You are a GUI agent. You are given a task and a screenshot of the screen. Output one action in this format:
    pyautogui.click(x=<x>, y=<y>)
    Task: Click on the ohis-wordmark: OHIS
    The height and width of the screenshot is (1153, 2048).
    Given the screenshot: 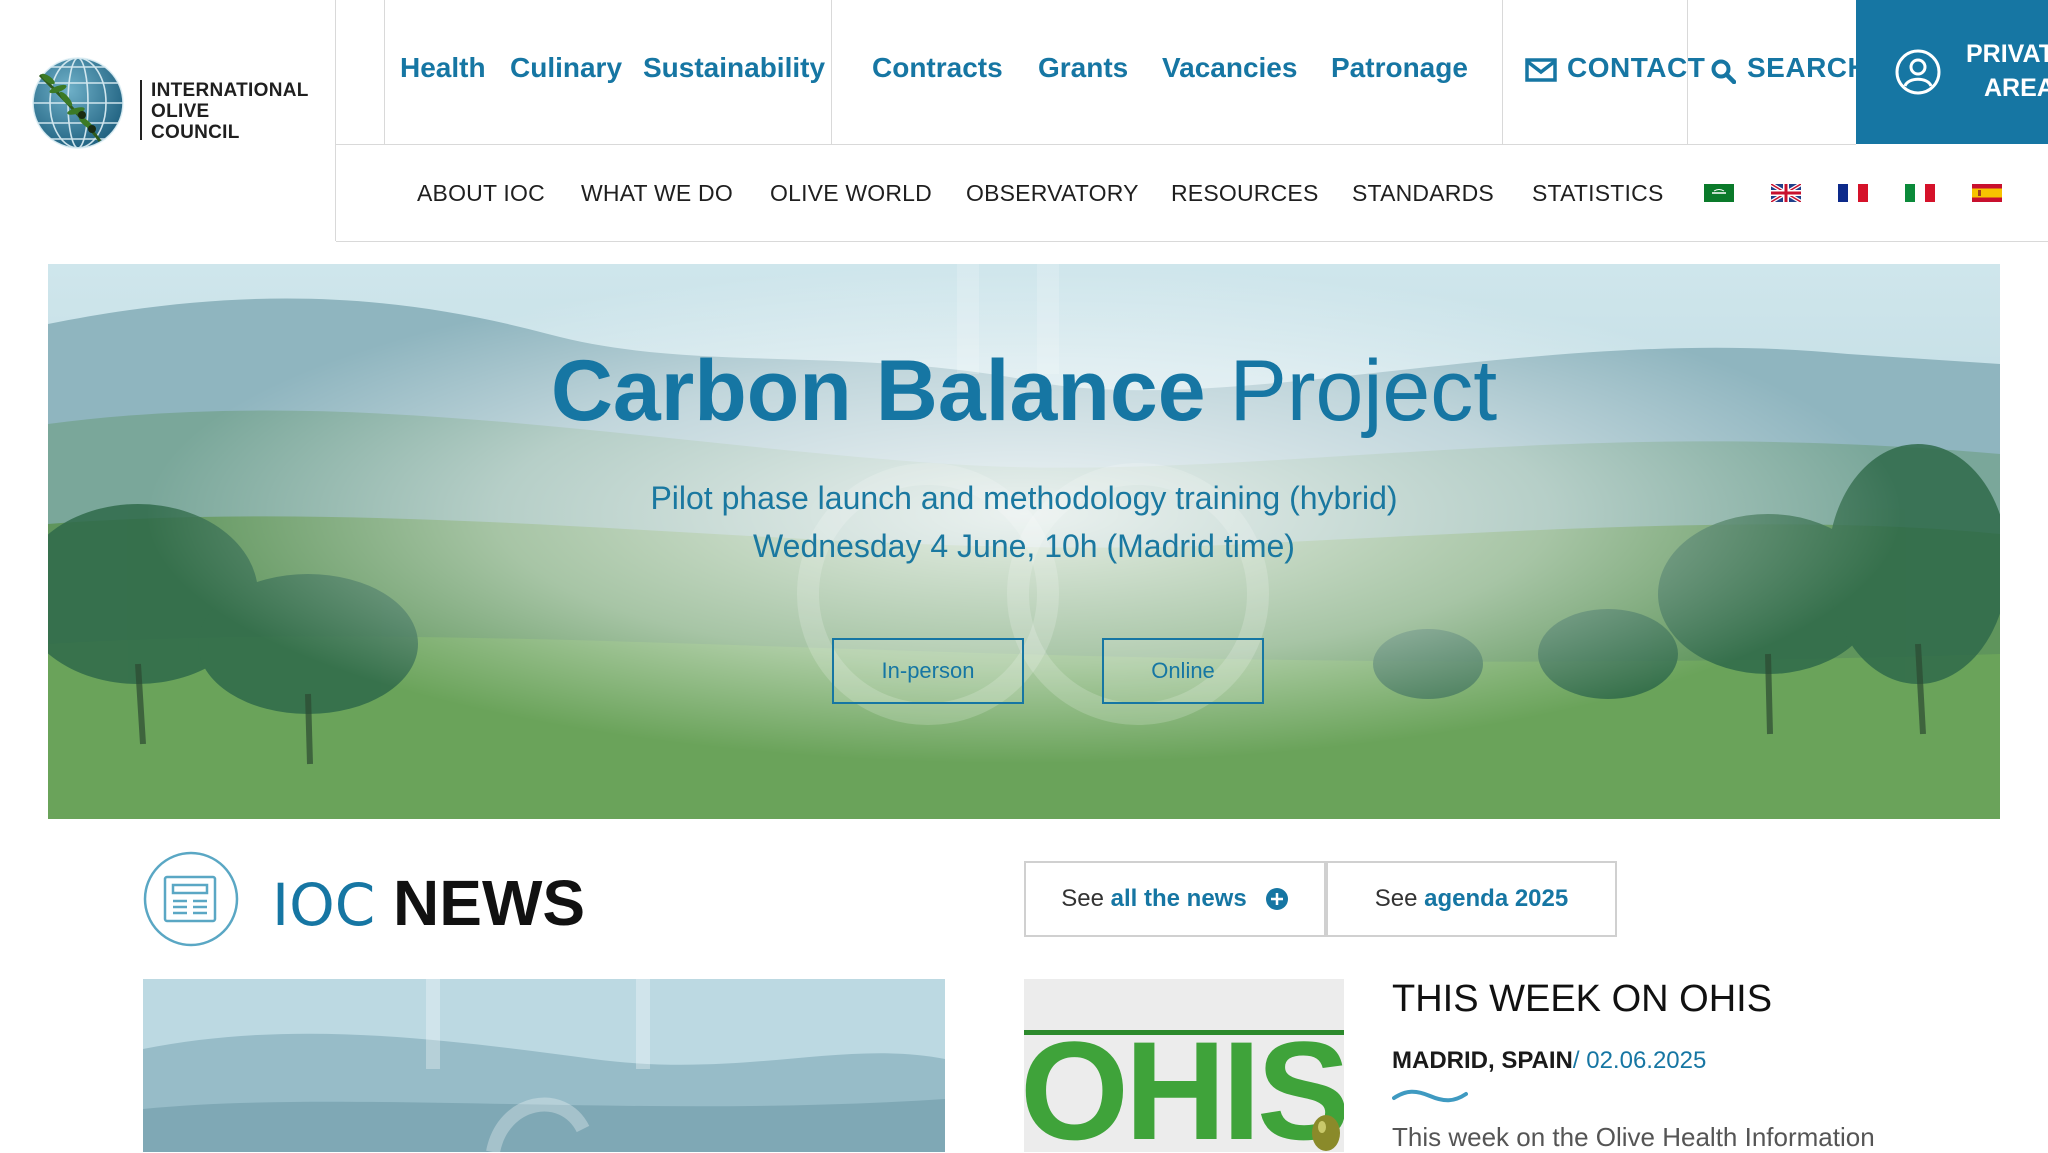 What is the action you would take?
    pyautogui.click(x=1184, y=1082)
    